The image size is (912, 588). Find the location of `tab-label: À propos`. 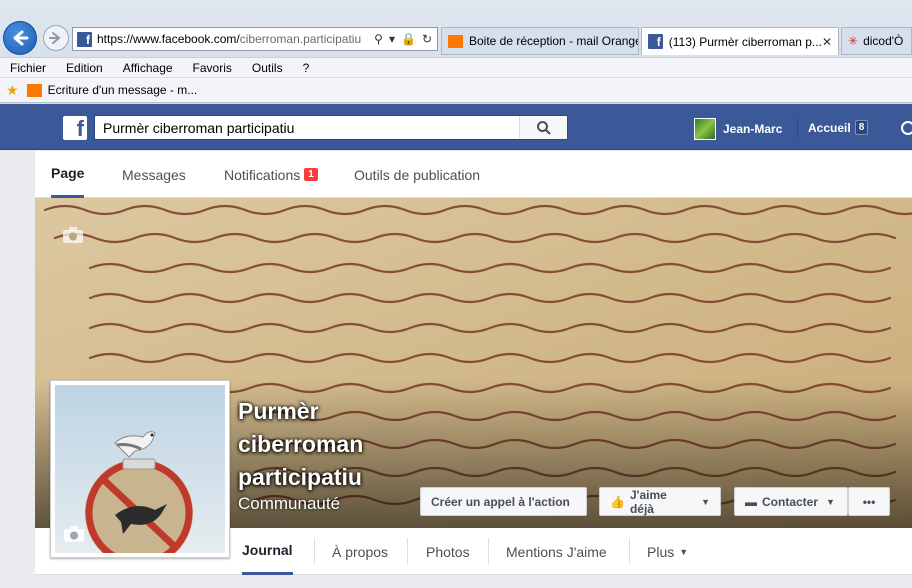

tab-label: À propos is located at coordinates (360, 551).